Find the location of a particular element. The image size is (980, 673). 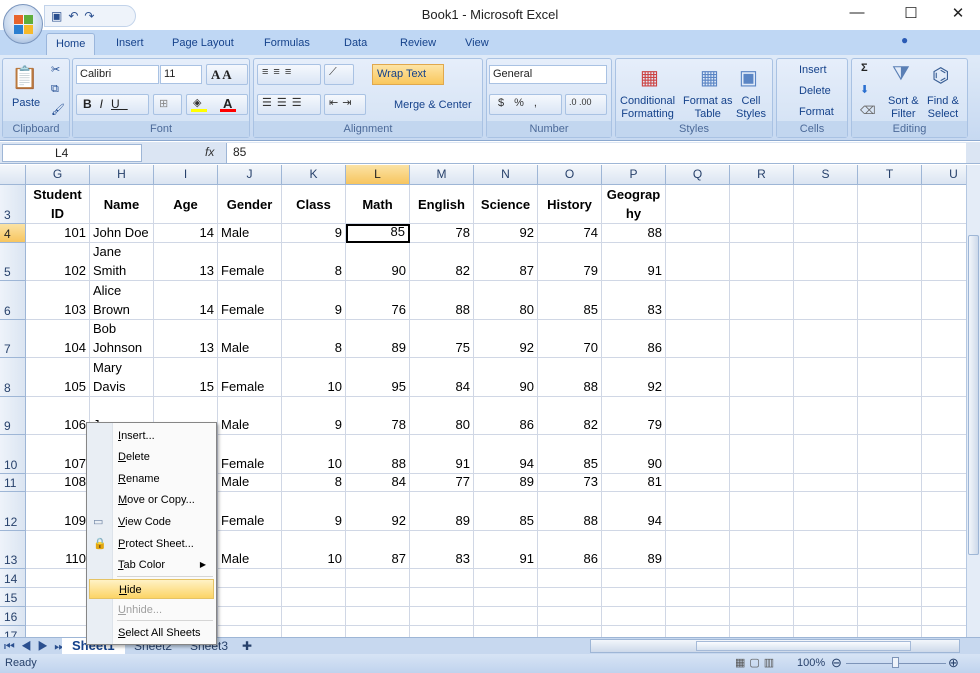

tab-insert: Insert is located at coordinates (130, 44).